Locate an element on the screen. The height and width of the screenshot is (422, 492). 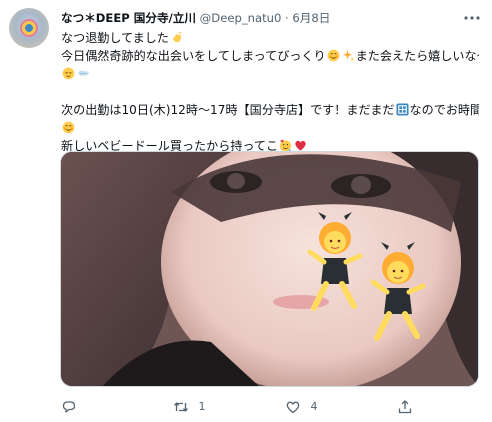
avatar-flower-image is located at coordinates (29, 28).